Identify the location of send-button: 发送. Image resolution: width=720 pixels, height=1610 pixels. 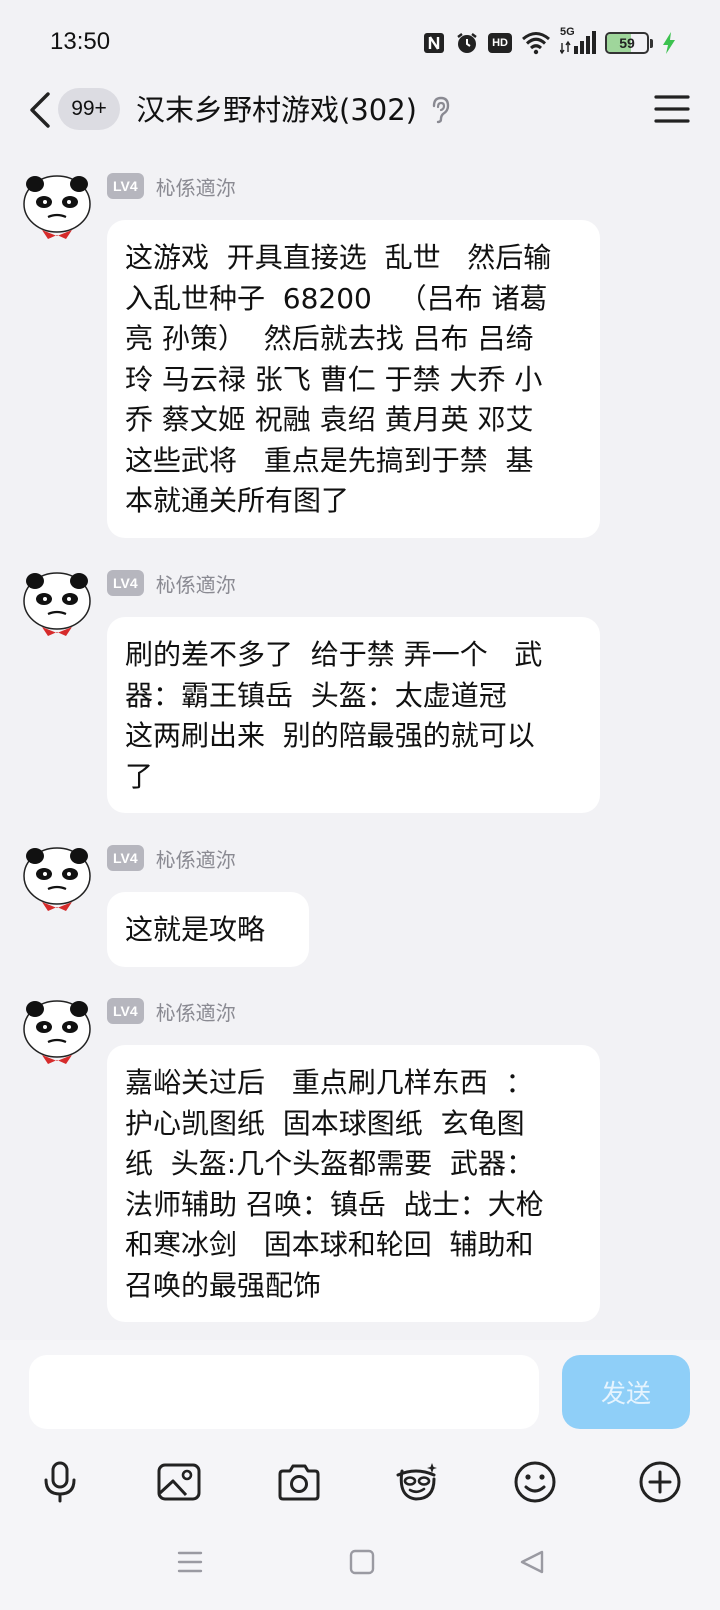
(626, 1392).